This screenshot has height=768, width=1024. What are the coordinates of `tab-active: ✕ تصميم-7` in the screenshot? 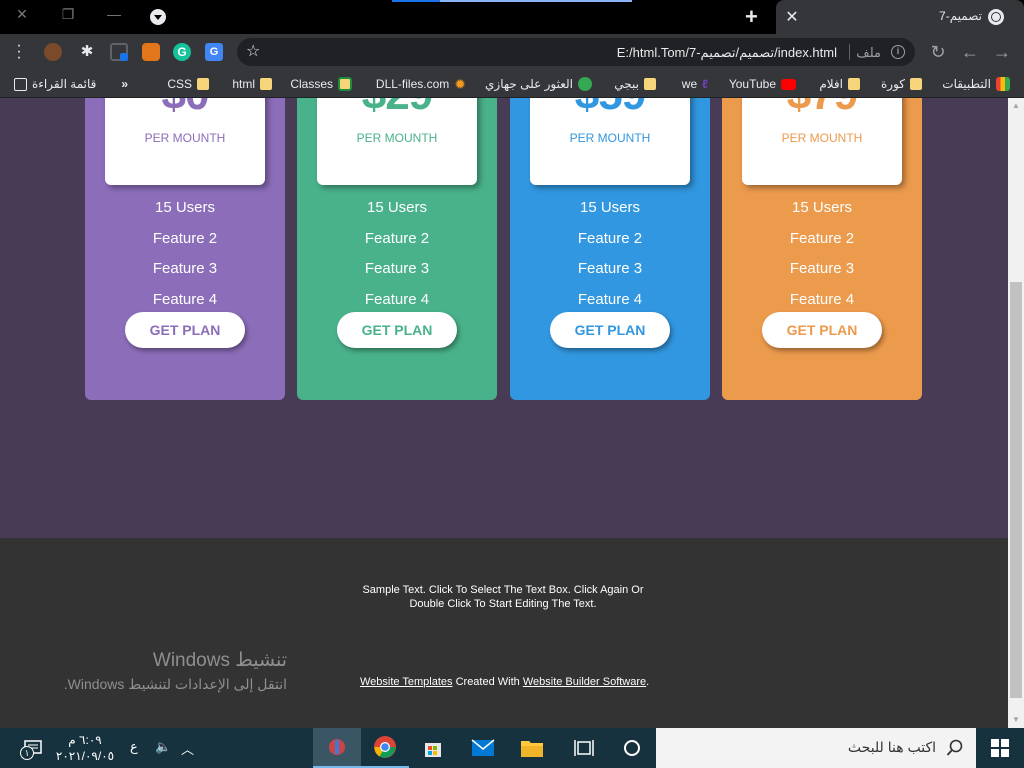 It's located at (900, 17).